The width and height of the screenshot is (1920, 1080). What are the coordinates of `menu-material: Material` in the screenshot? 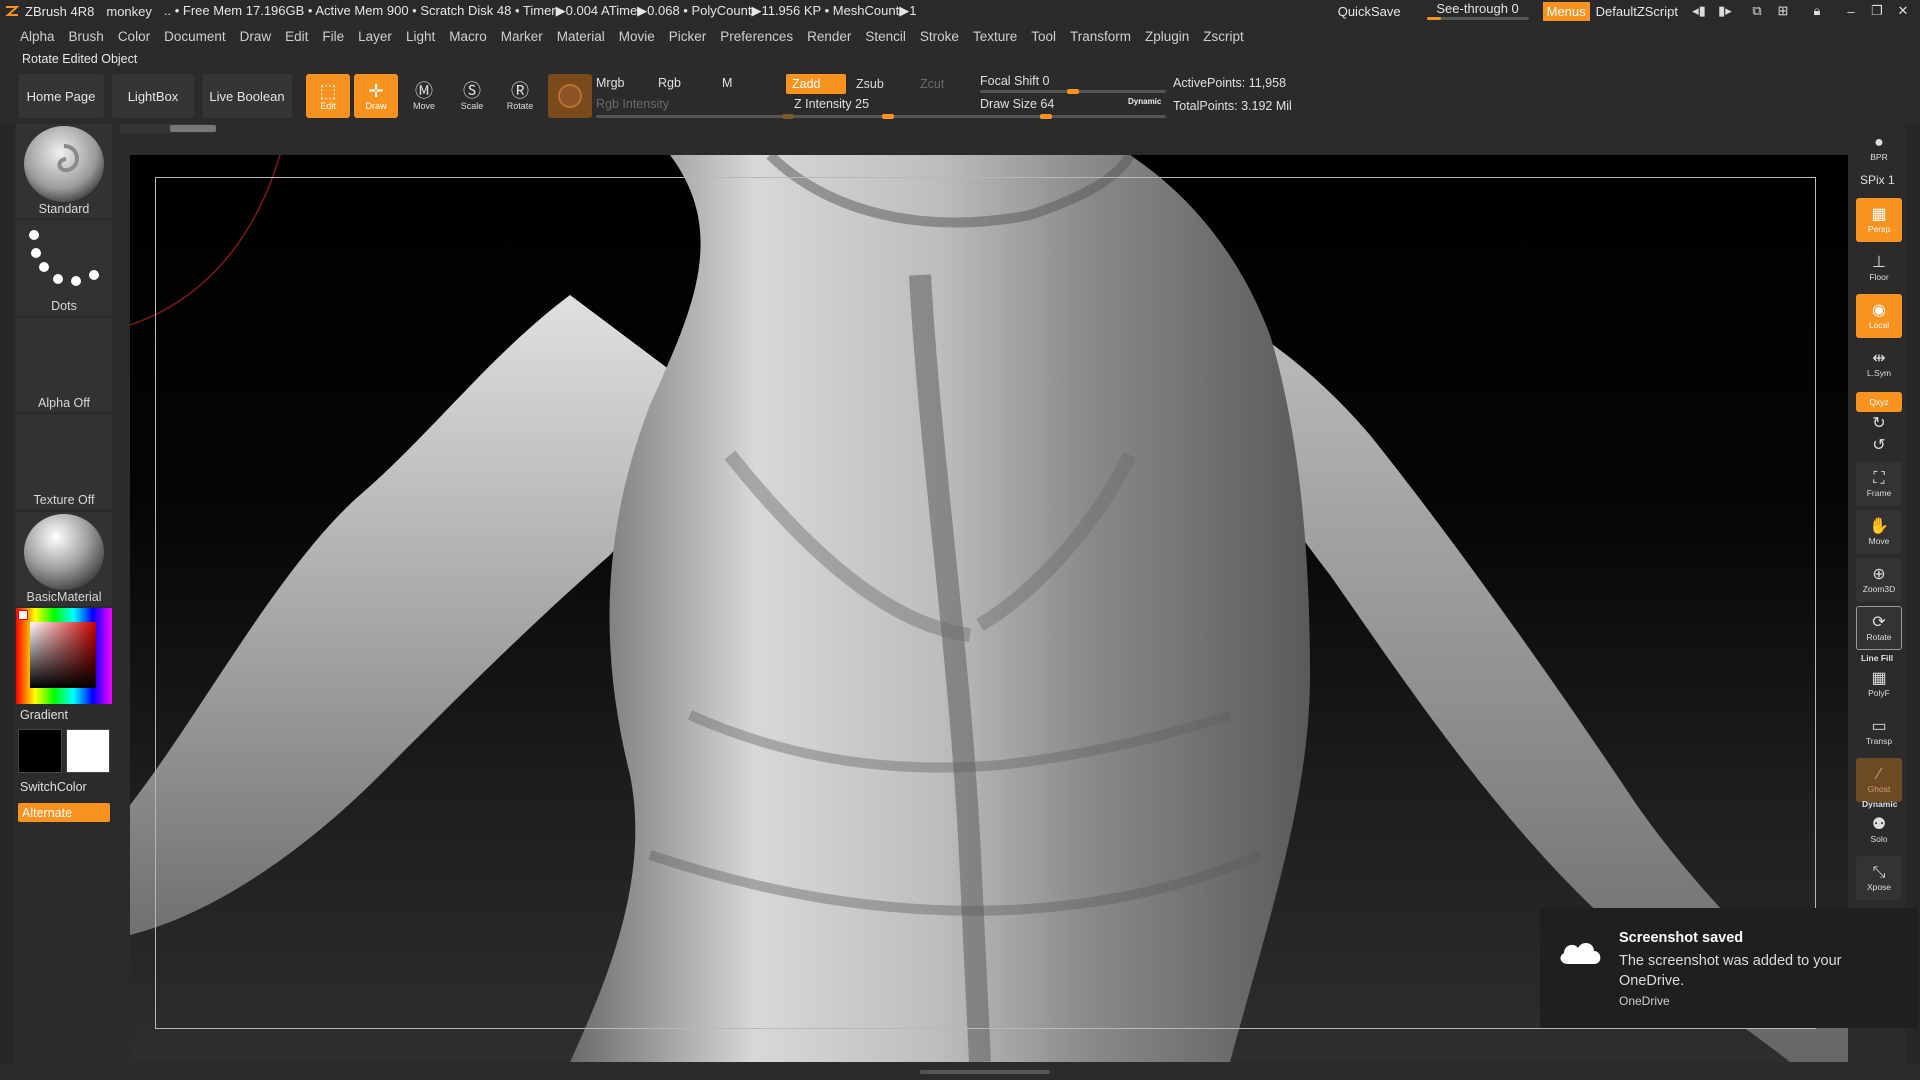 It's located at (581, 36).